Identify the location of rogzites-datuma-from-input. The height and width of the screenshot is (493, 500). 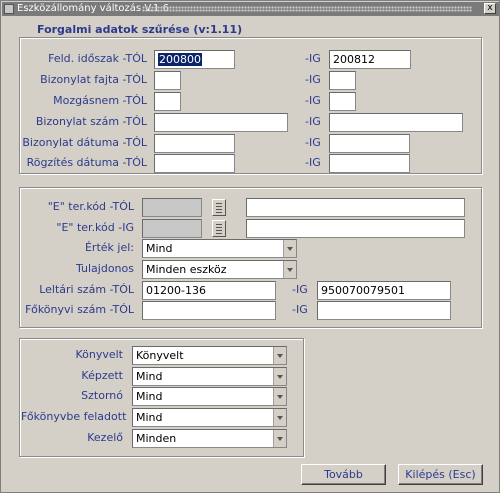
(194, 163).